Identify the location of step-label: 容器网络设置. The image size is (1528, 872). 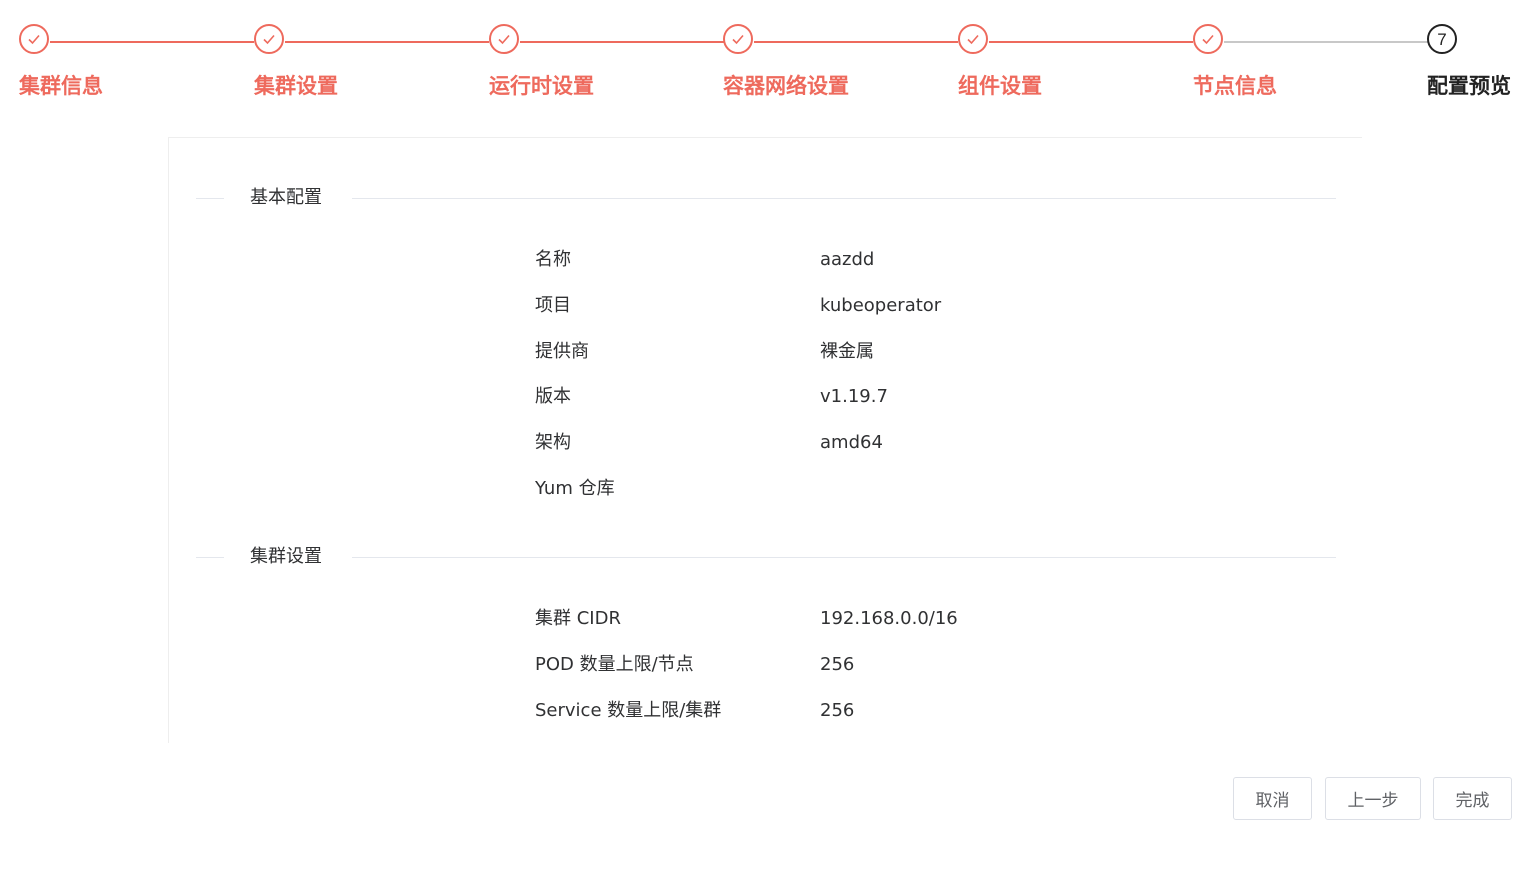
(786, 86).